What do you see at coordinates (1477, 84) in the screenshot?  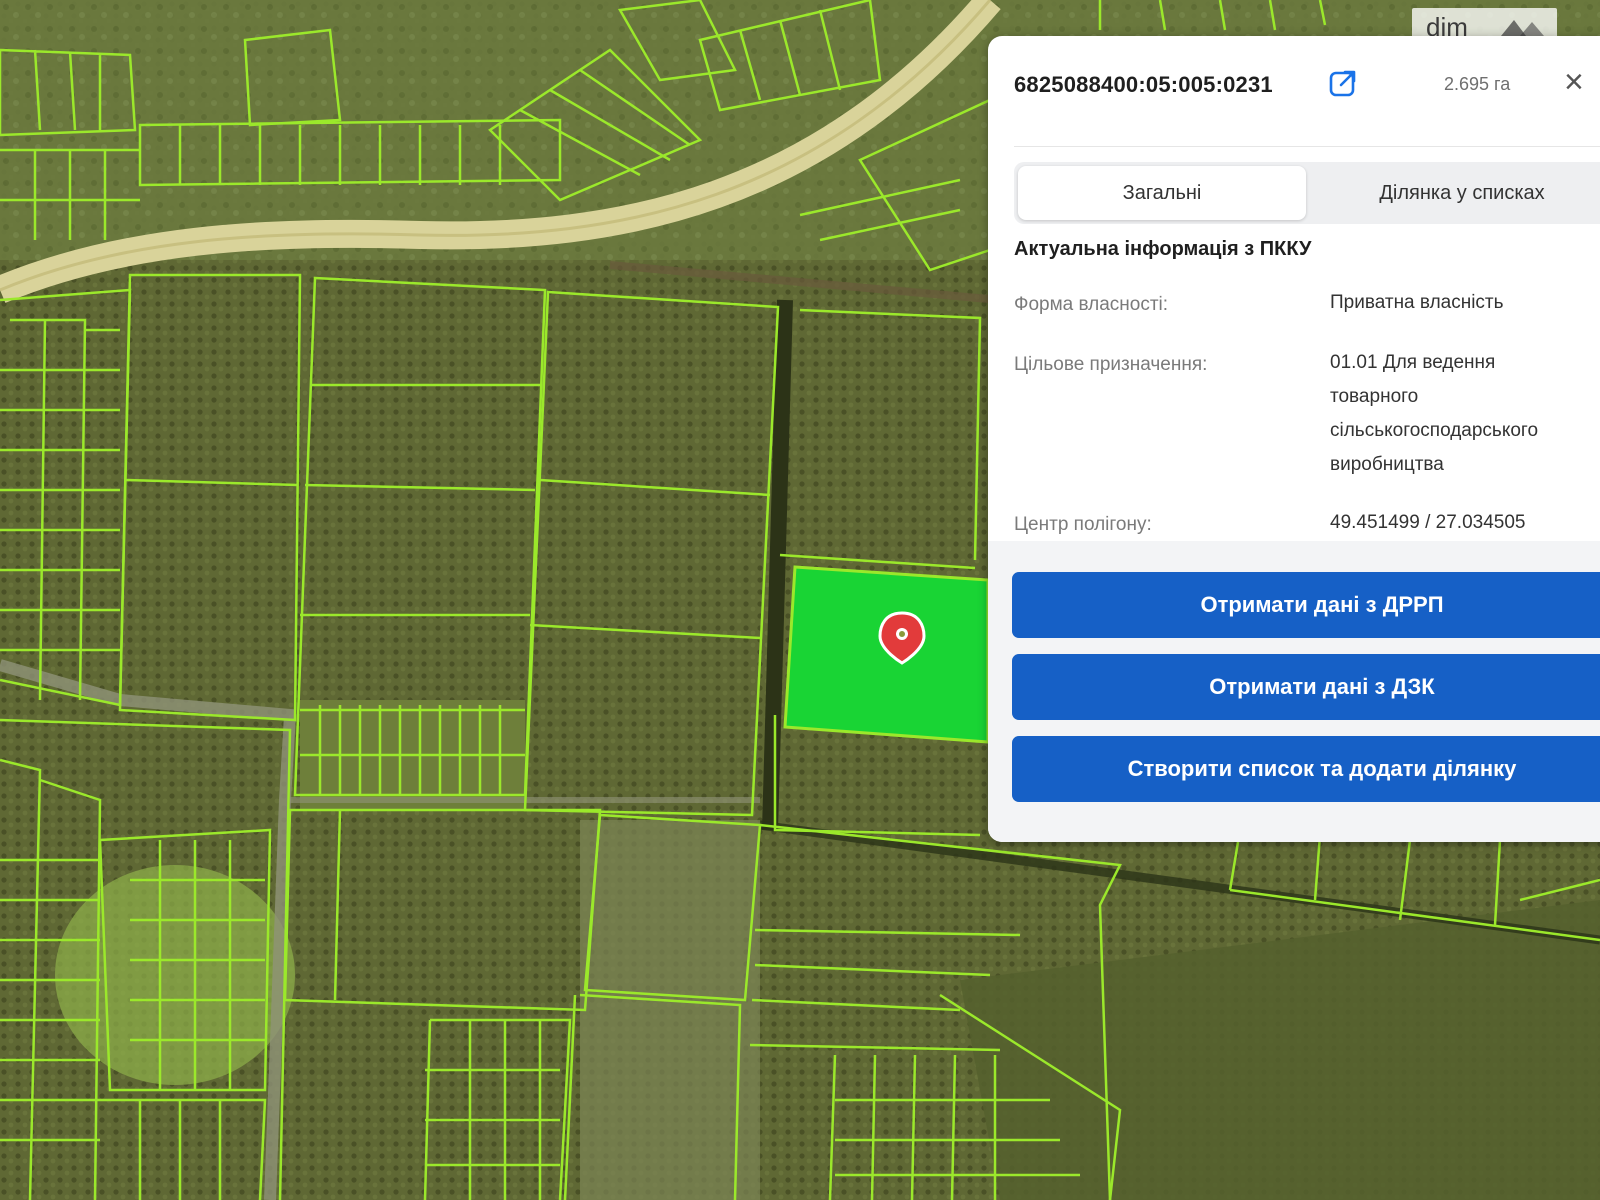 I see `parcel-area: 2.695 га` at bounding box center [1477, 84].